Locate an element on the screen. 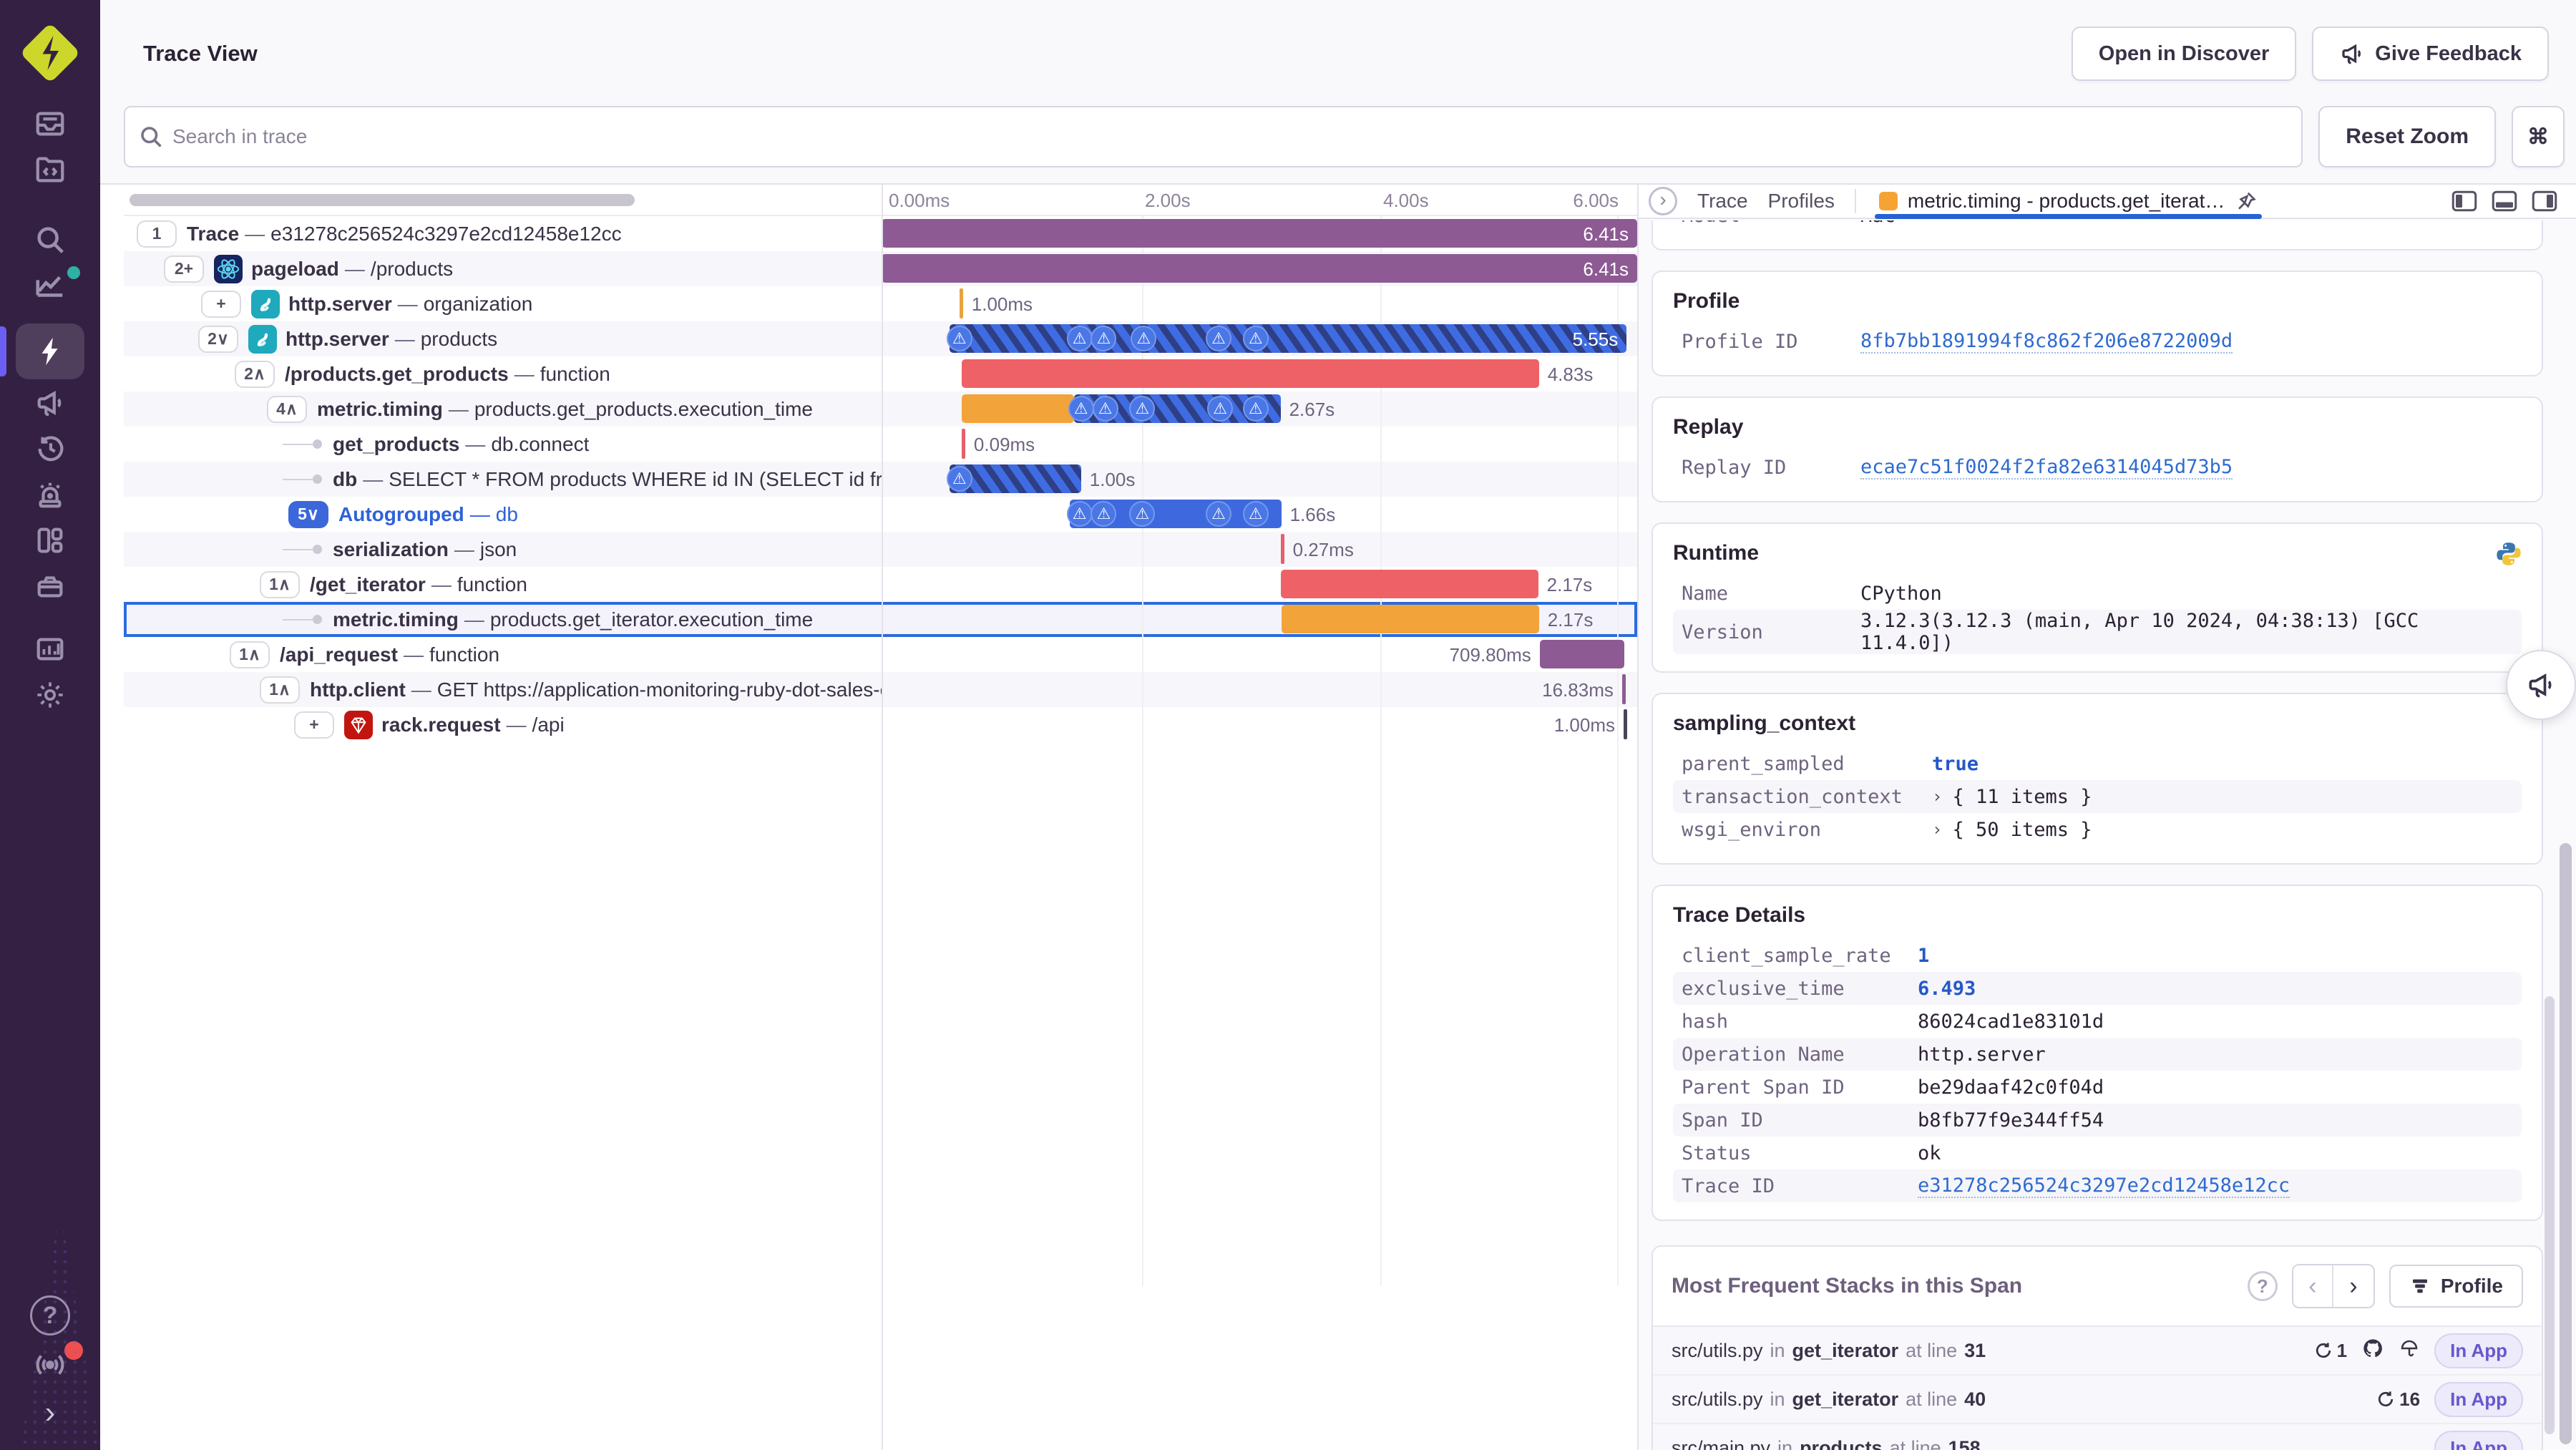 This screenshot has height=1450, width=2576. help-icon: ? is located at coordinates (2262, 1286).